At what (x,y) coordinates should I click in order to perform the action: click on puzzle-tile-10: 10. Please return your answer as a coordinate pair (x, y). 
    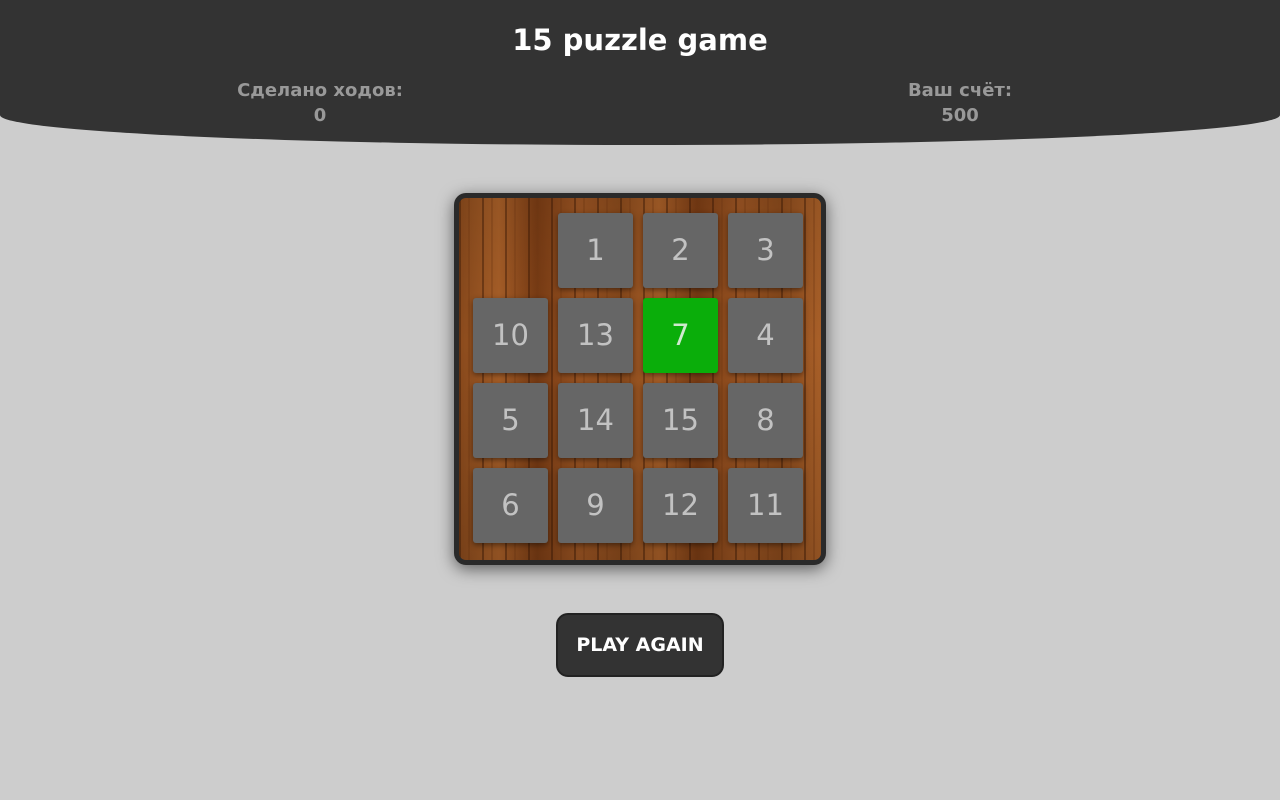
    Looking at the image, I should click on (510, 335).